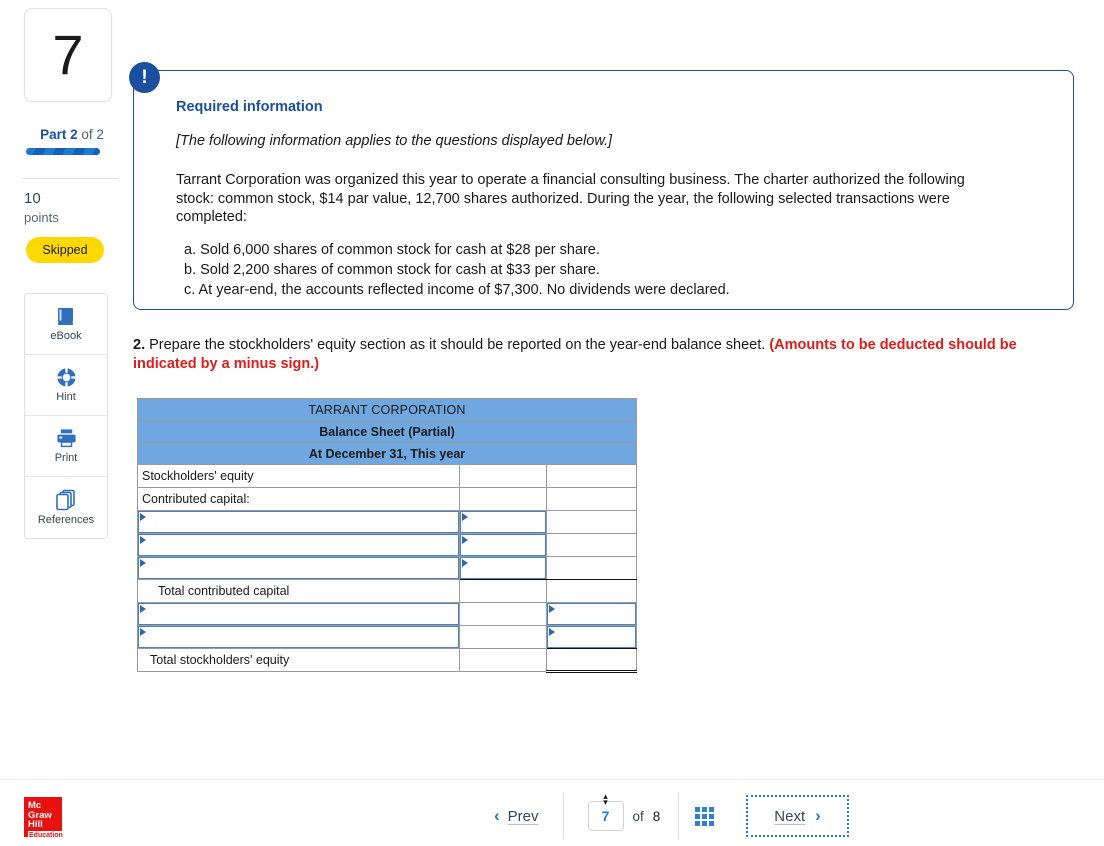 This screenshot has width=1104, height=846. I want to click on table-date-row: At December 31, This year, so click(387, 453).